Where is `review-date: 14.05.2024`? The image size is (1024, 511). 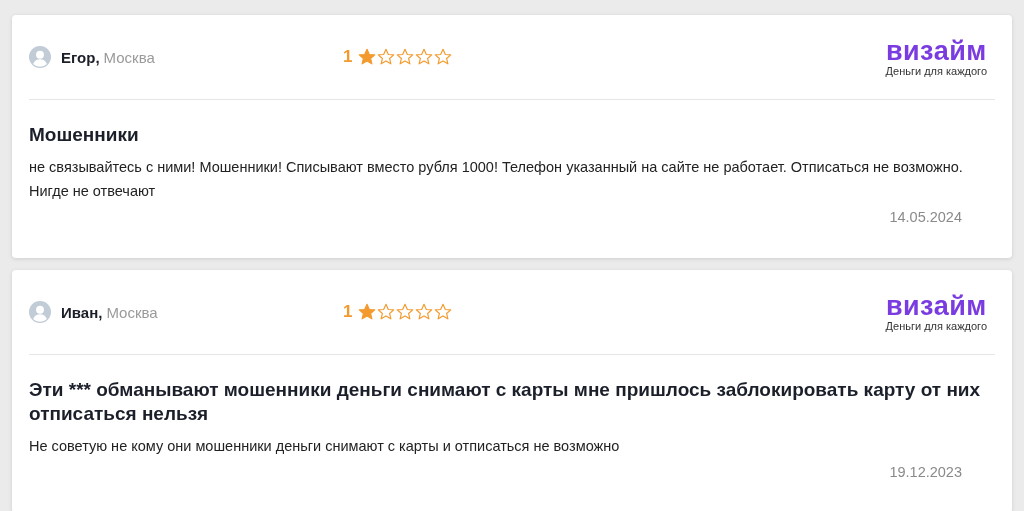 review-date: 14.05.2024 is located at coordinates (925, 217).